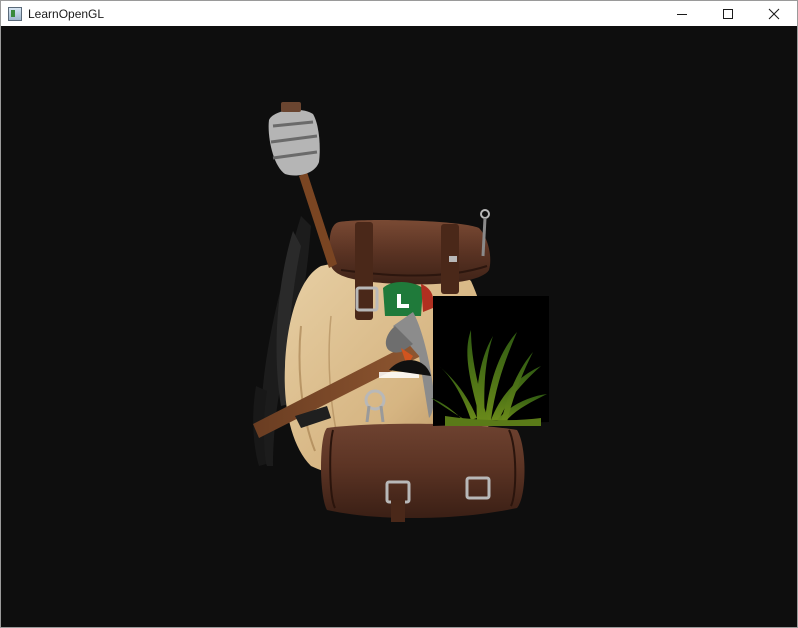  Describe the element at coordinates (399, 13) in the screenshot. I see `title-bar: LearnOpenGL` at that location.